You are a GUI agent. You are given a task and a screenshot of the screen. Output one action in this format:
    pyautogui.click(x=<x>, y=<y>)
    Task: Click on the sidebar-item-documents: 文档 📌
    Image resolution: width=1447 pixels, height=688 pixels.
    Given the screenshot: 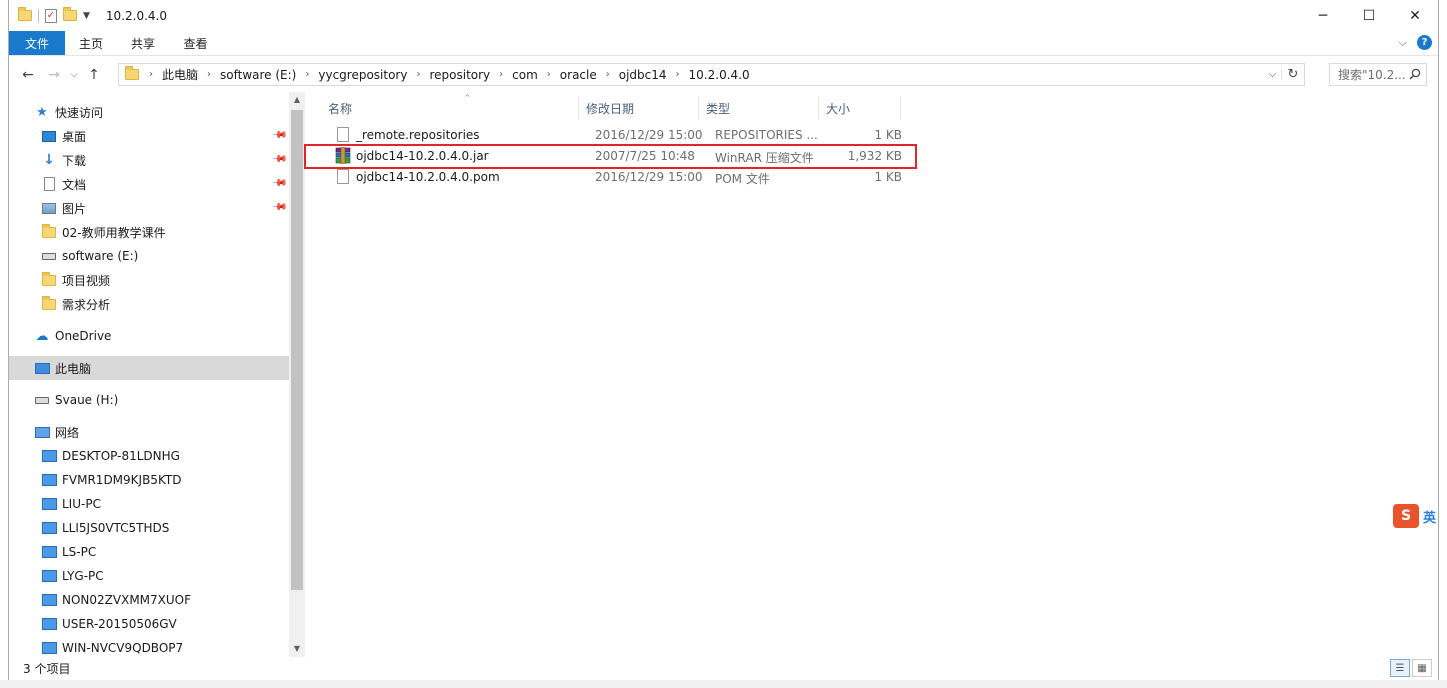 What is the action you would take?
    pyautogui.click(x=149, y=184)
    